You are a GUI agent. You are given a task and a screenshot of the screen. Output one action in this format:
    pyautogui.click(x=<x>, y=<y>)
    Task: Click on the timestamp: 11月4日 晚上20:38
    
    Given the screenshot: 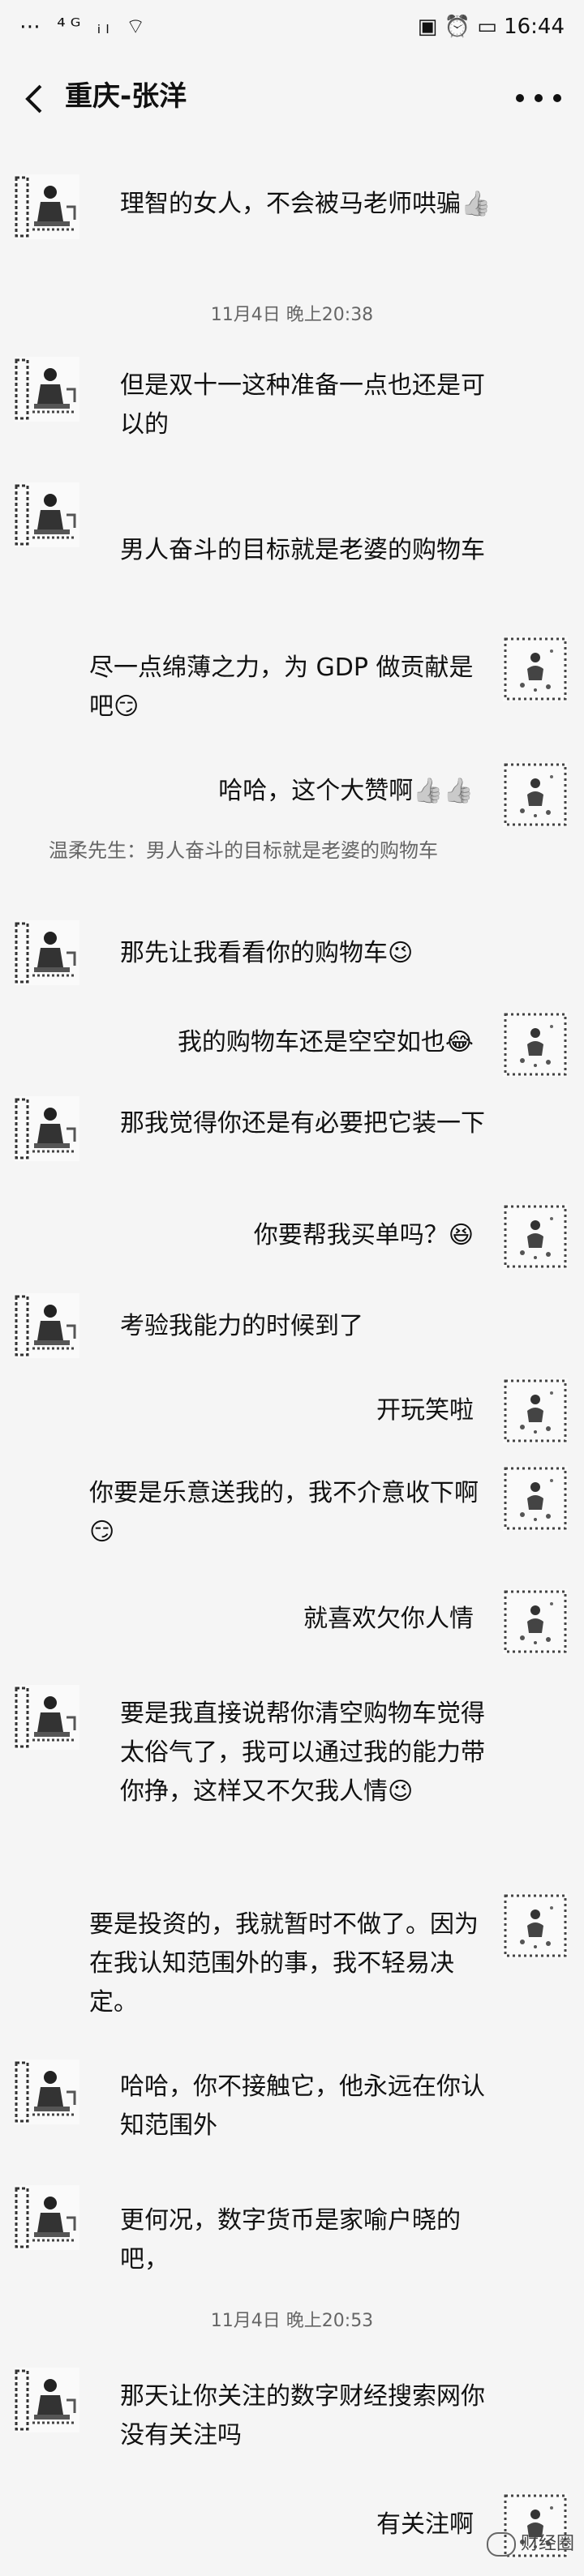 What is the action you would take?
    pyautogui.click(x=292, y=315)
    